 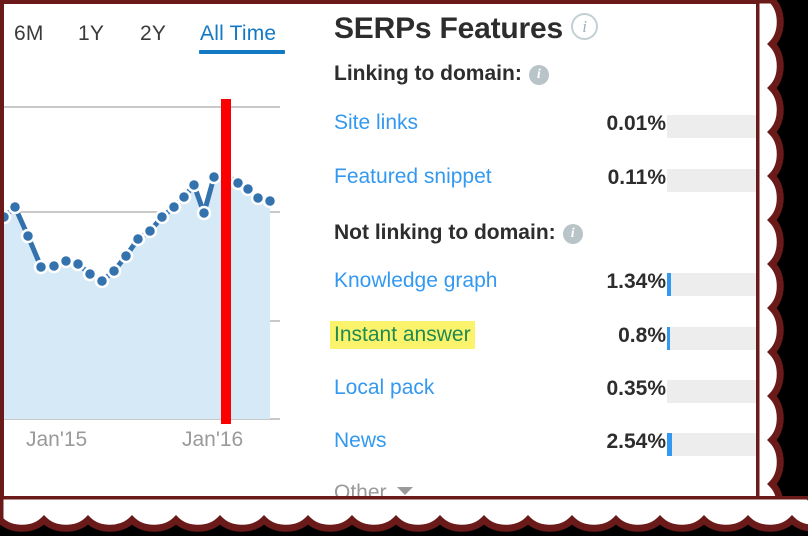 I want to click on feature-row: Local pack 0.35%, so click(x=541, y=391).